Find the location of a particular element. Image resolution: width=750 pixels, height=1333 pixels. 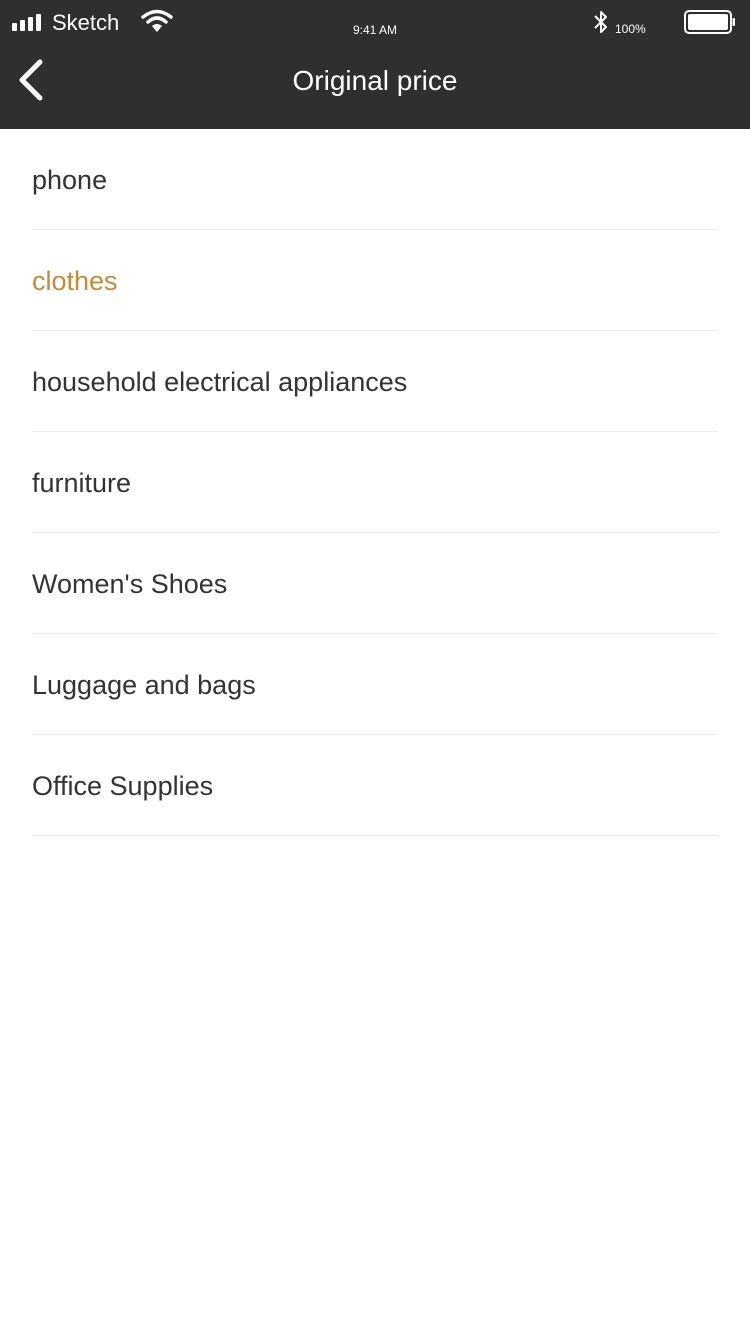

list-item-household-electrical-appliances: household electrical appliances is located at coordinates (375, 381).